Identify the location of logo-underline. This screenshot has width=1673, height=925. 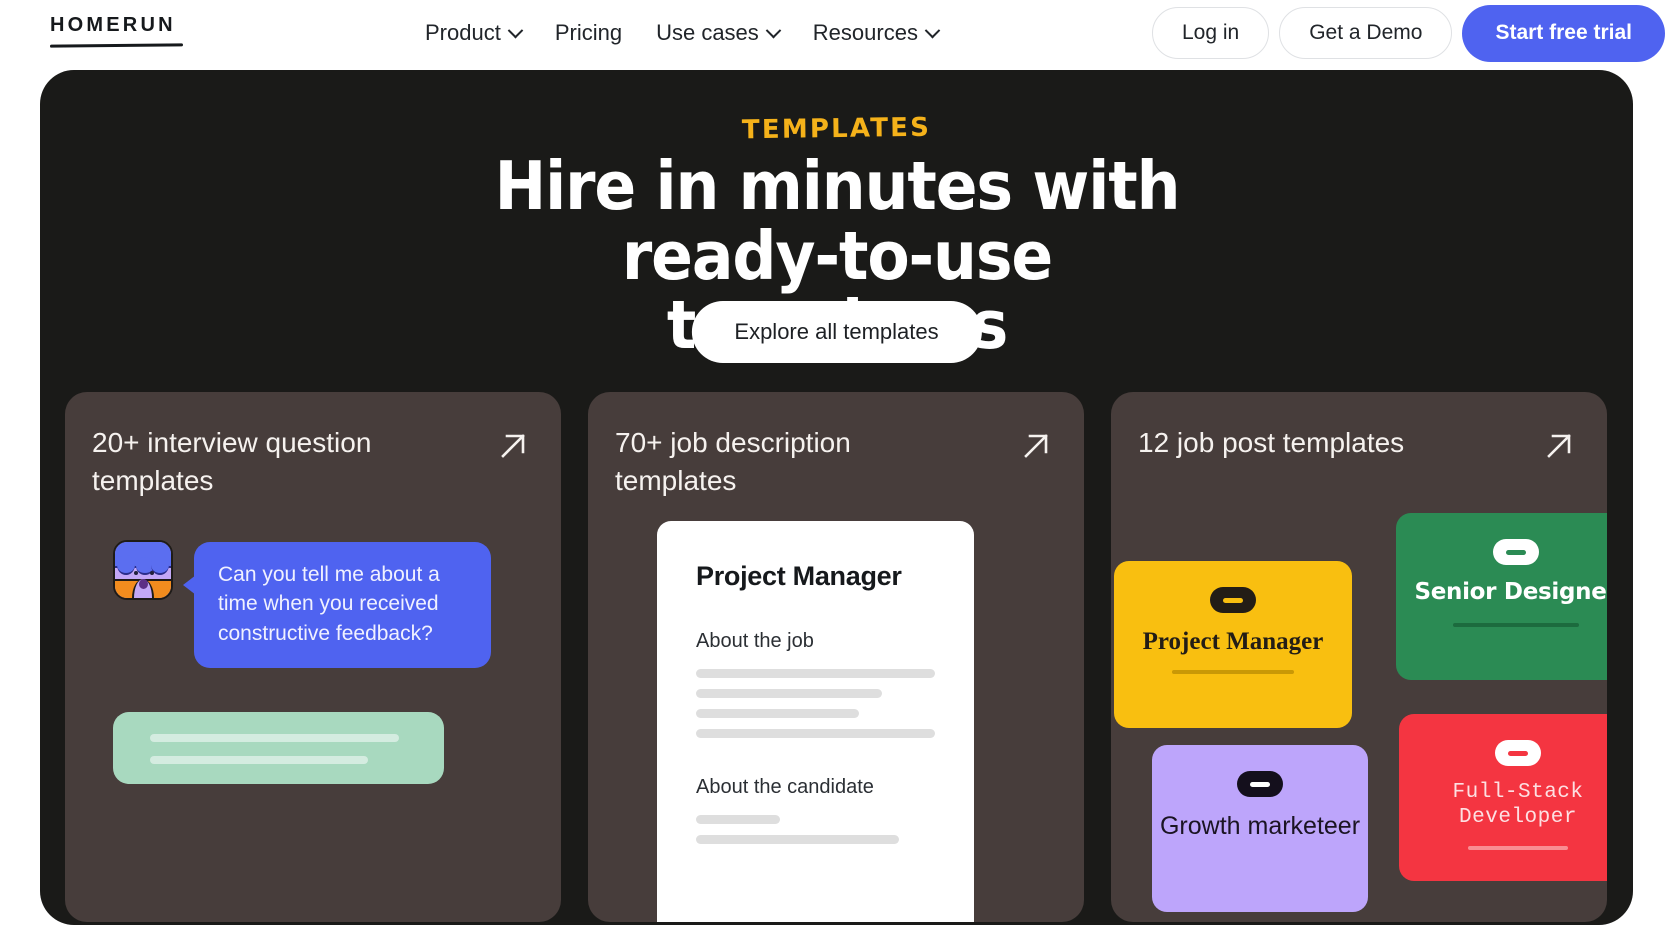
(116, 45).